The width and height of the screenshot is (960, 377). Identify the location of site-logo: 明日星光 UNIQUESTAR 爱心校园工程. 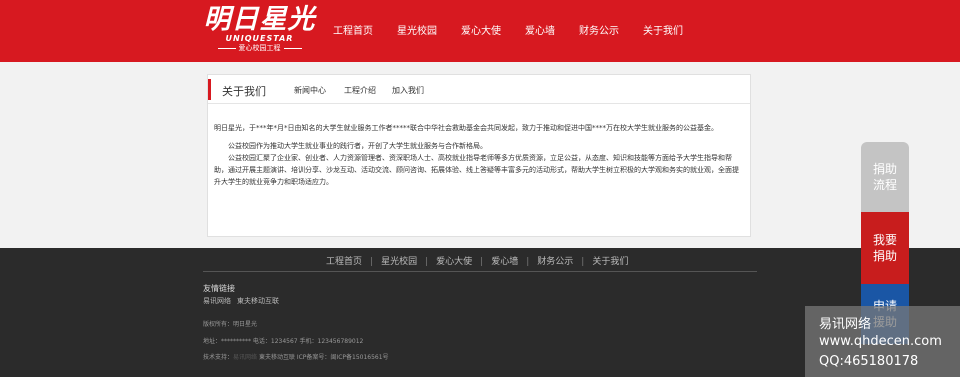
(259, 32).